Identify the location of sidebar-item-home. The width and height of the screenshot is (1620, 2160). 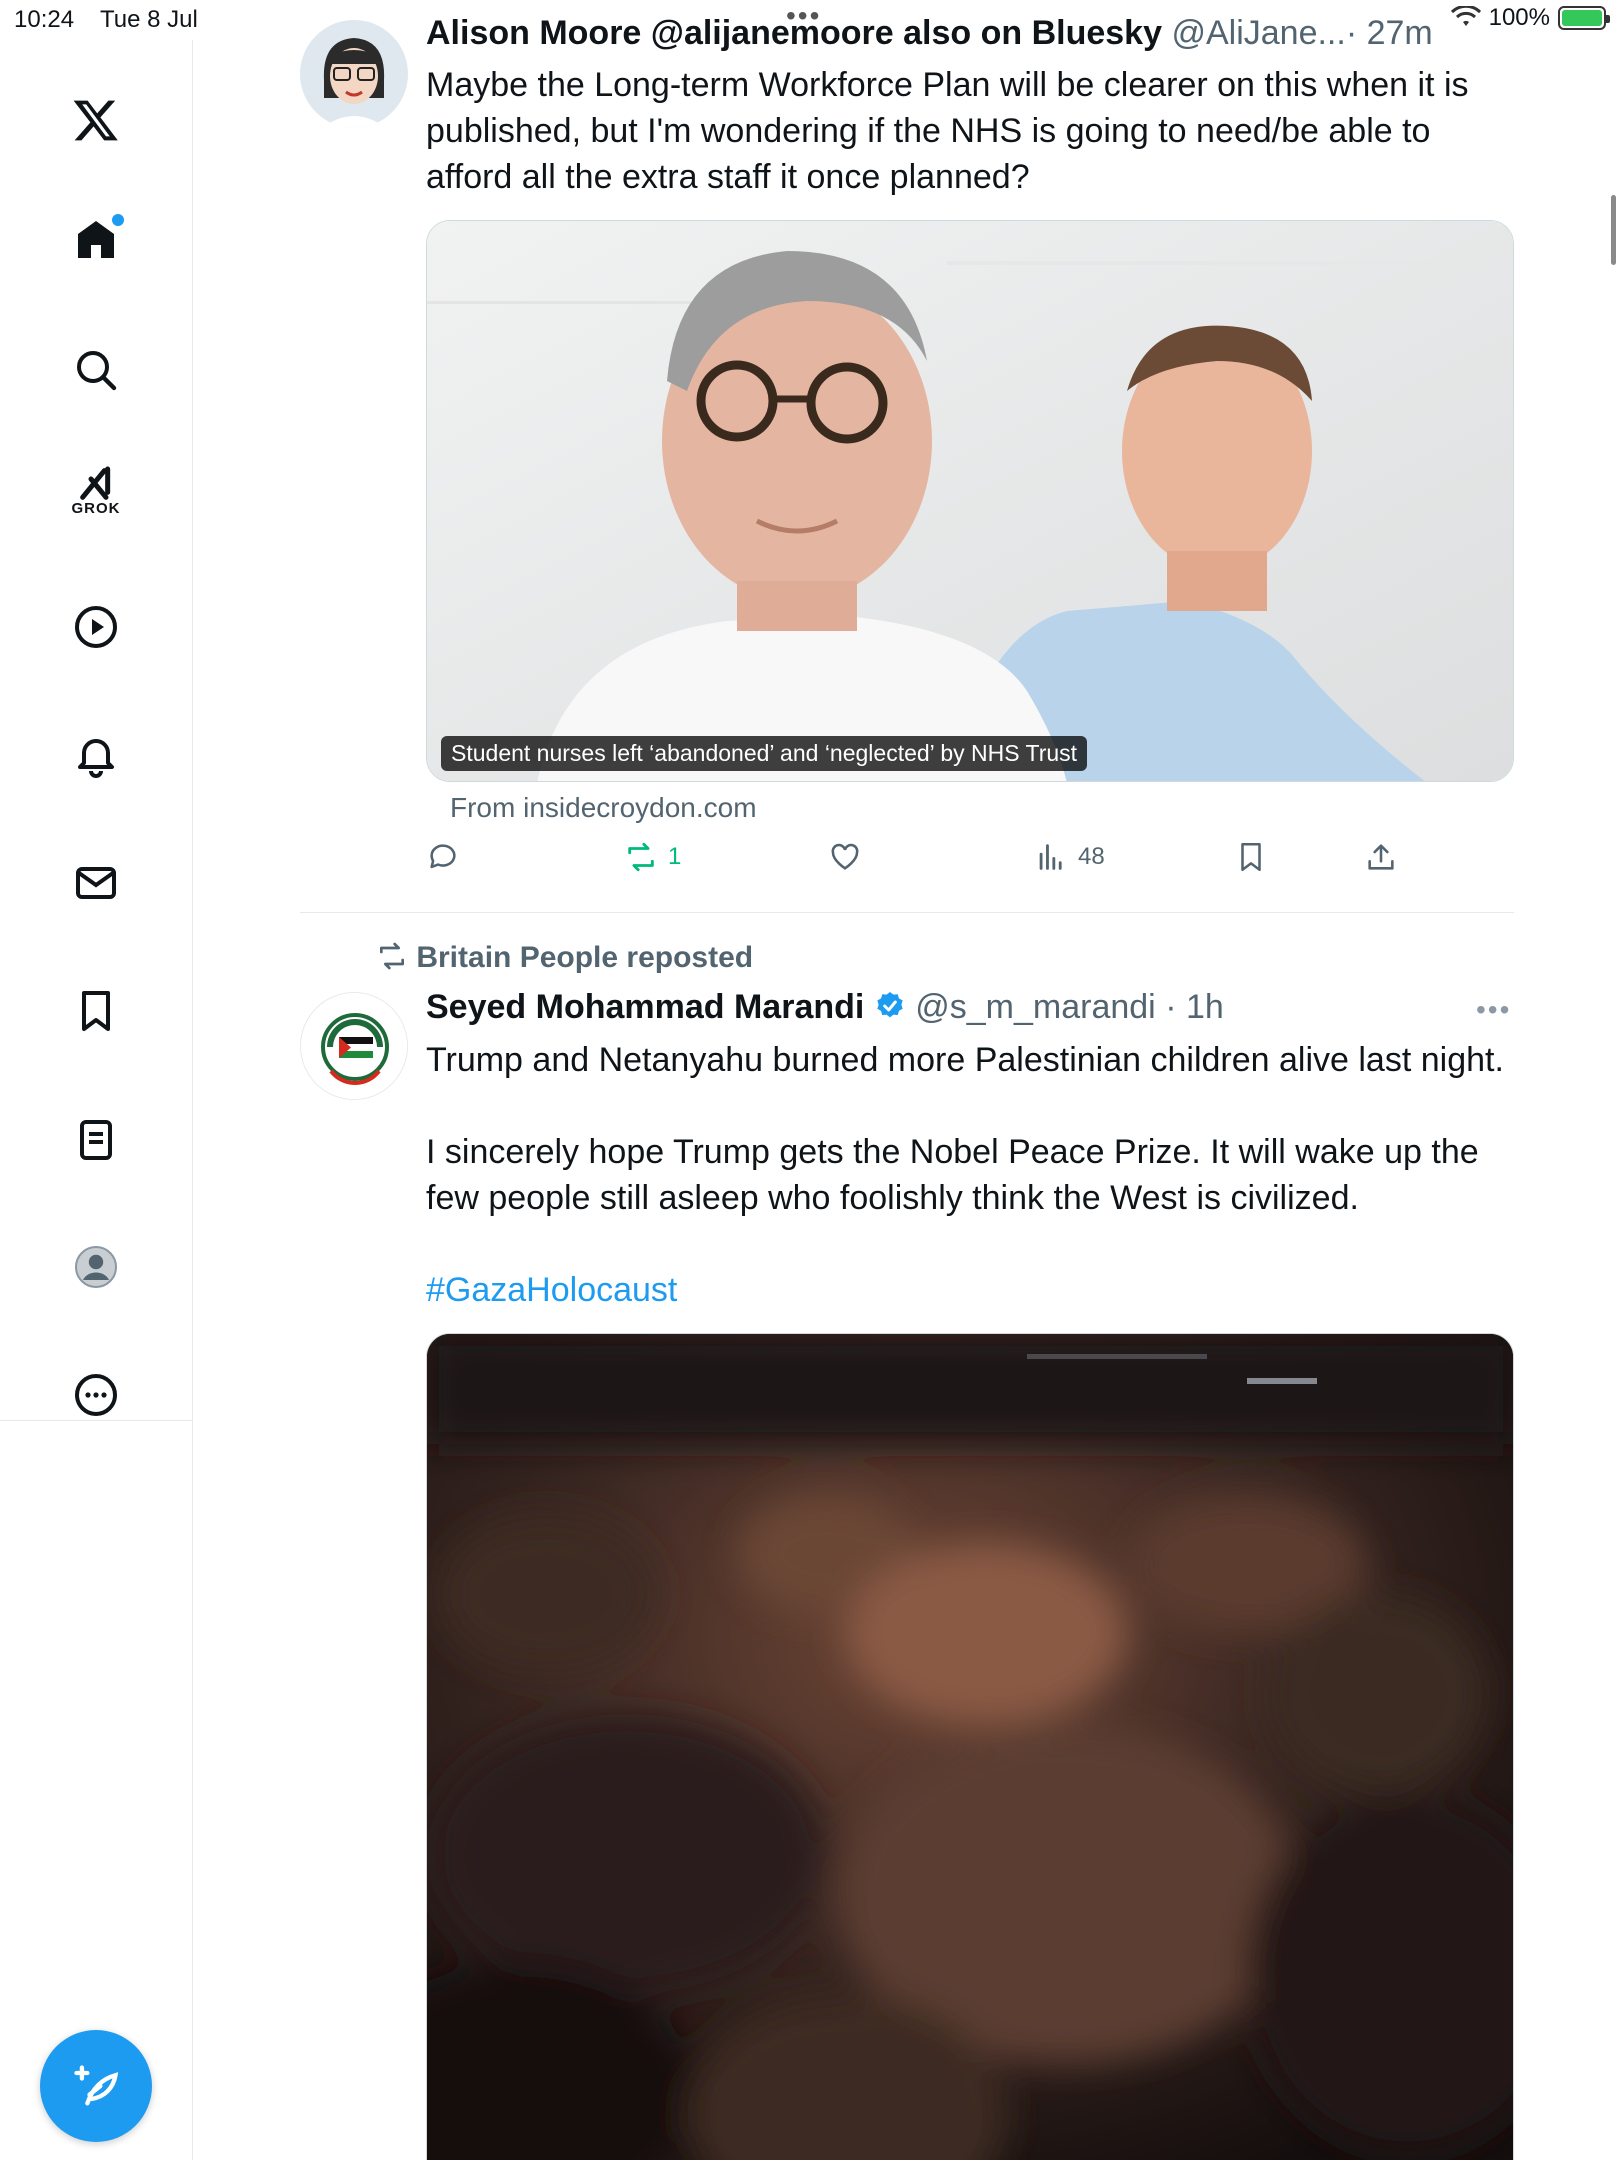
(96, 240).